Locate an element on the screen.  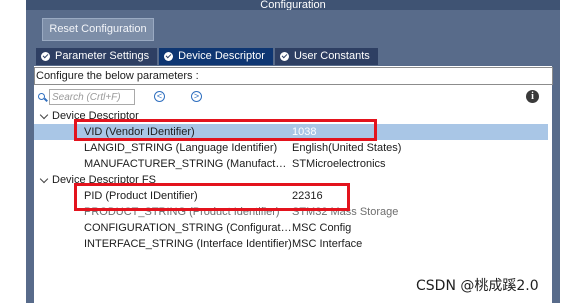
reset-configuration-button: Reset Configuration is located at coordinates (98, 29).